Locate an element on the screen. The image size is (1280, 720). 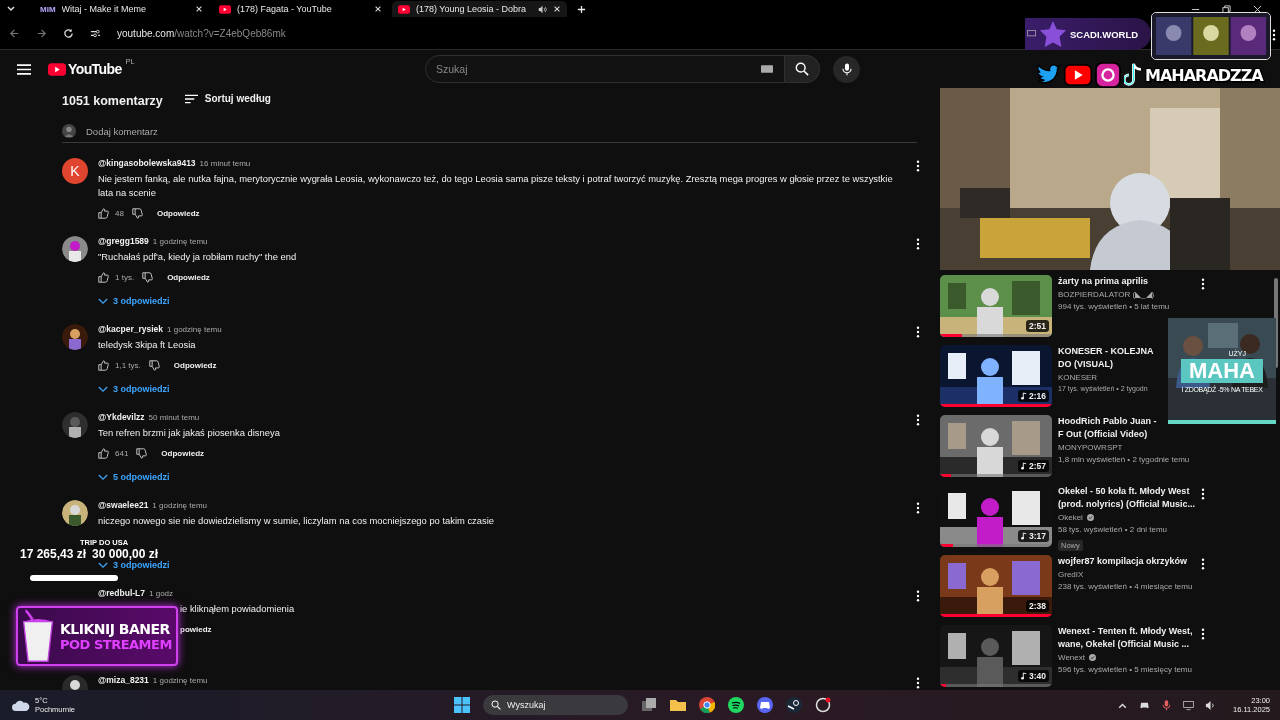
duration-badge: 2:57 is located at coordinates (1033, 466).